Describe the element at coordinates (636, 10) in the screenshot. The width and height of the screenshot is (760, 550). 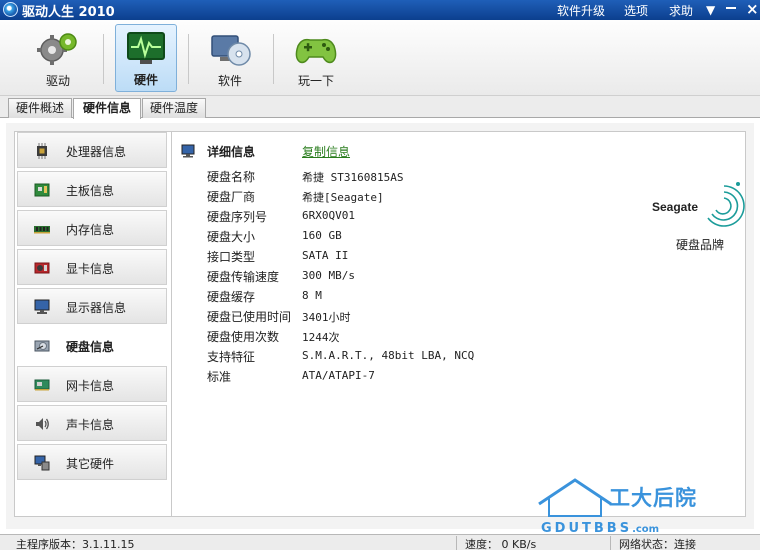
I see `menu-options: 选项` at that location.